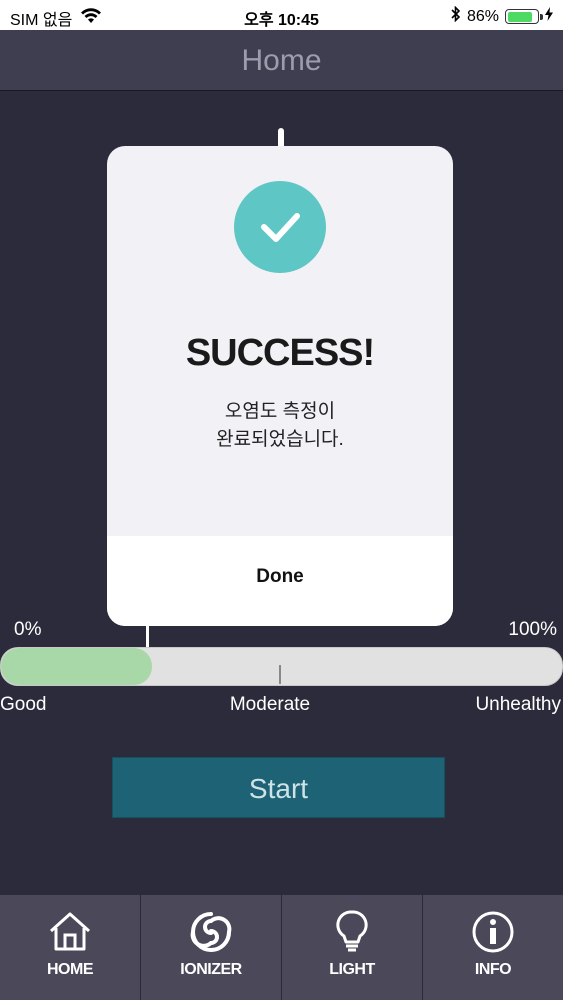  Describe the element at coordinates (502, 16) in the screenshot. I see `status-right: 86%` at that location.